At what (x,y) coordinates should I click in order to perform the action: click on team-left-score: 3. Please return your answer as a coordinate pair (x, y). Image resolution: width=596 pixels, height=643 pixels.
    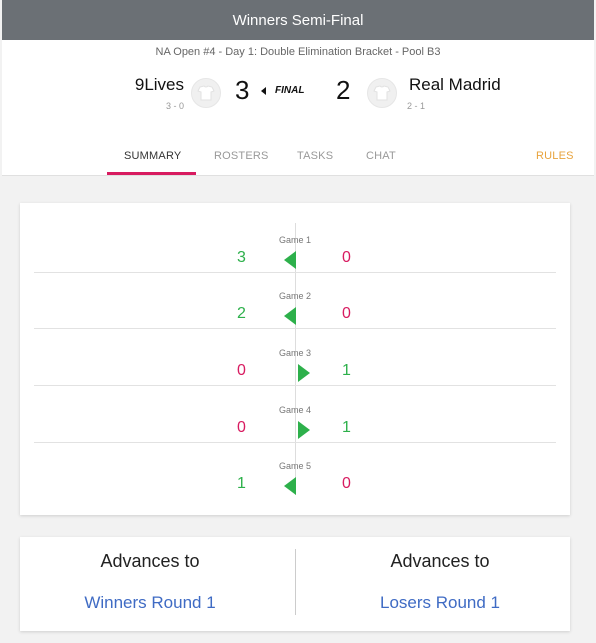
    Looking at the image, I should click on (242, 90).